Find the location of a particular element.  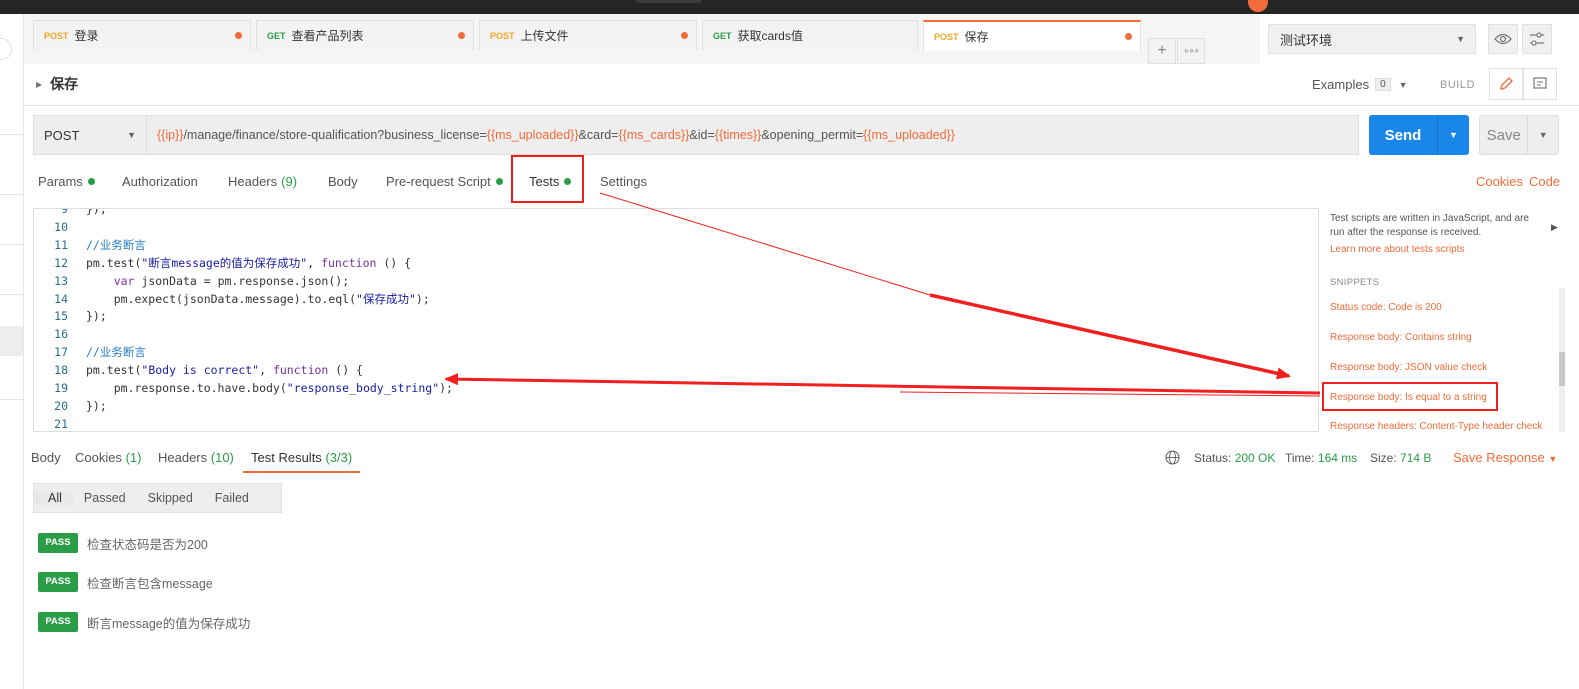

save-response-button: Save Response ▼ is located at coordinates (1505, 457).